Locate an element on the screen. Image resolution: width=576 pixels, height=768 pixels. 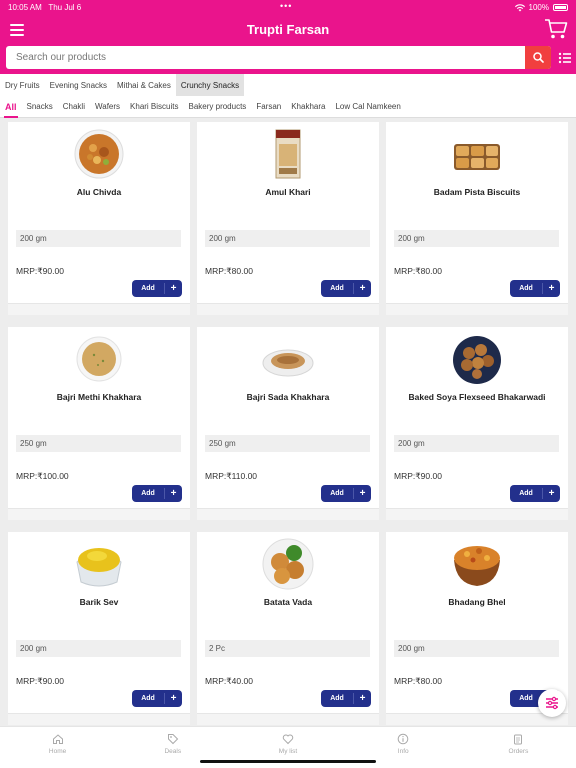
search-bar is located at coordinates (278, 57).